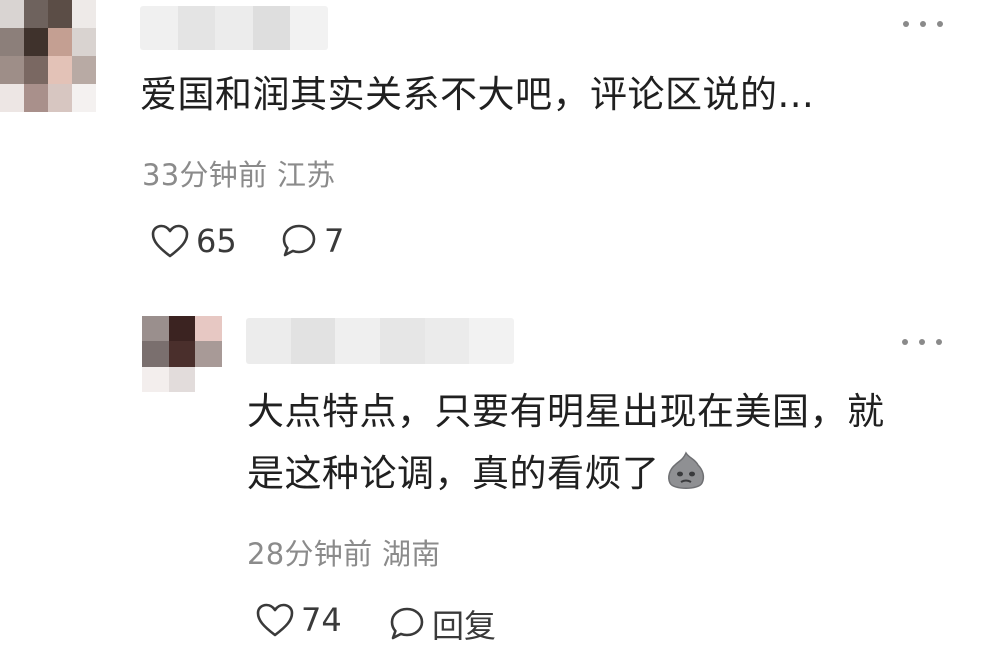 Image resolution: width=1005 pixels, height=665 pixels. I want to click on comment-count: 7, so click(334, 241).